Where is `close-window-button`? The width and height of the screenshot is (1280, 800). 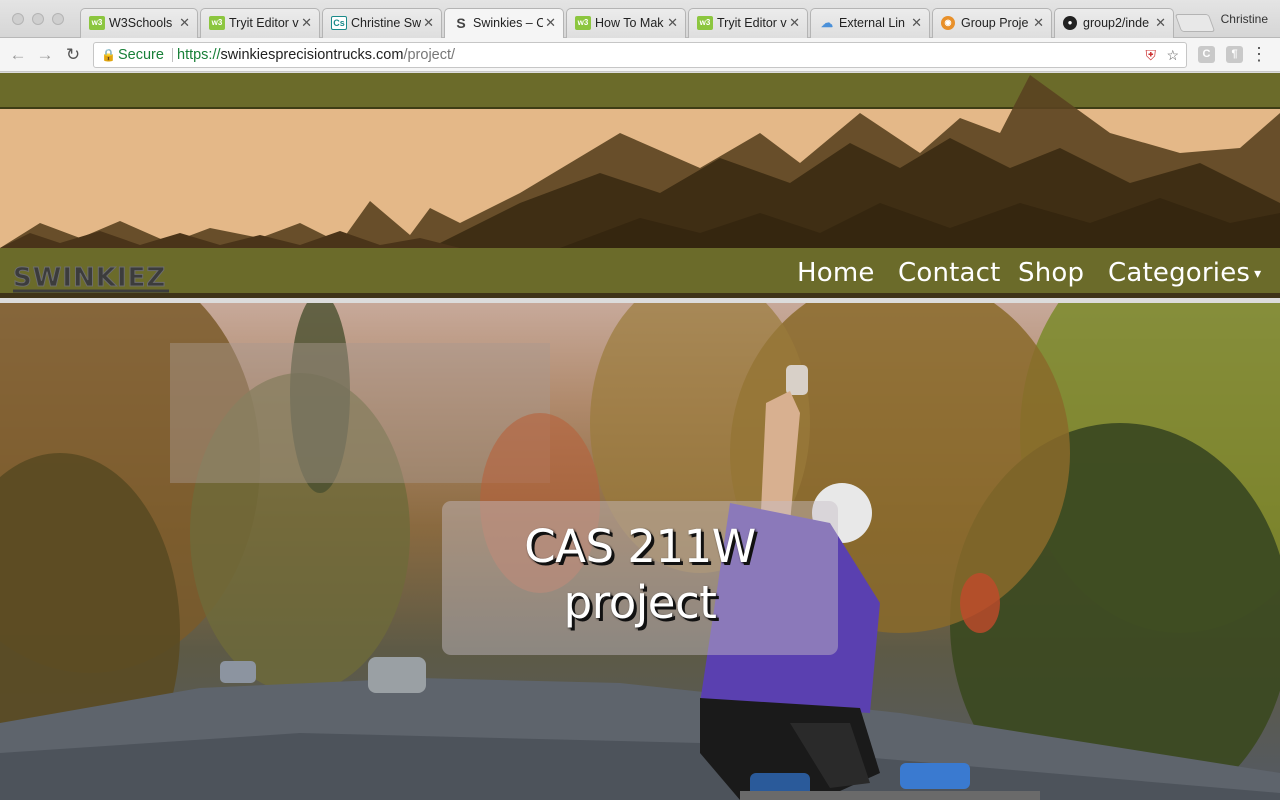 close-window-button is located at coordinates (18, 19).